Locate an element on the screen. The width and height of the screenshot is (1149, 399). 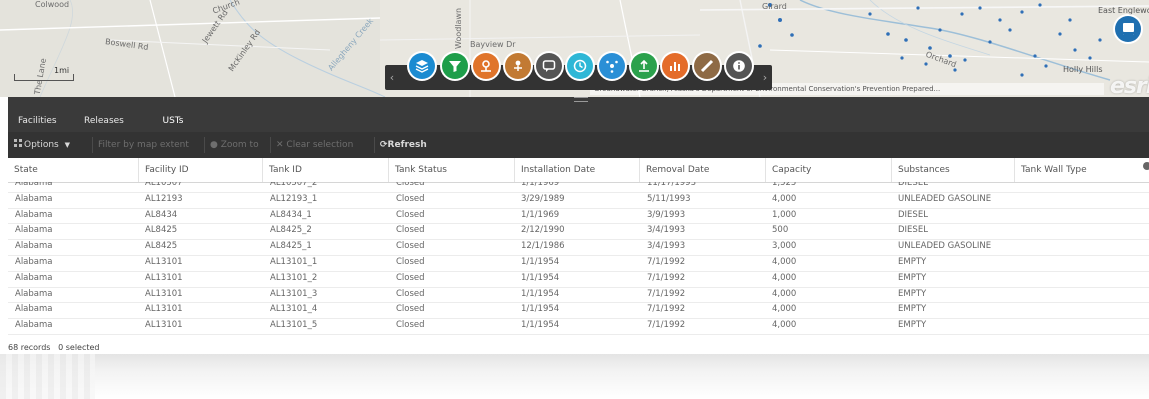
location-icon is located at coordinates (486, 66).